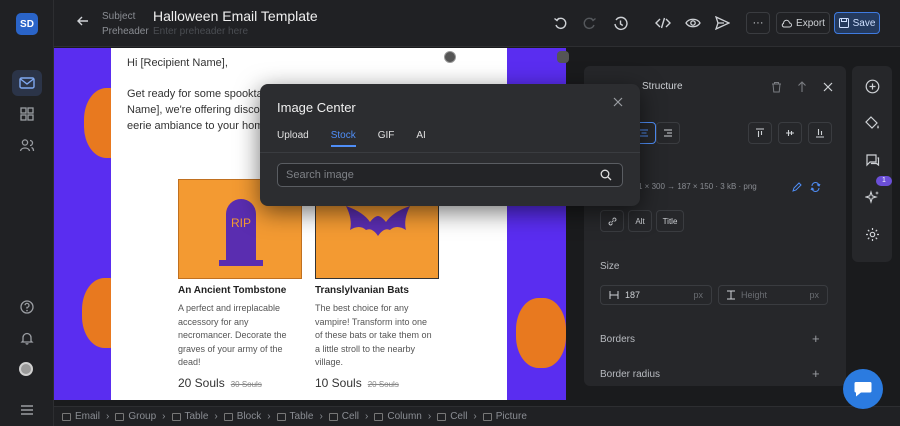  Describe the element at coordinates (198, 94) in the screenshot. I see `intro-text: Get ready for some spooktac` at that location.